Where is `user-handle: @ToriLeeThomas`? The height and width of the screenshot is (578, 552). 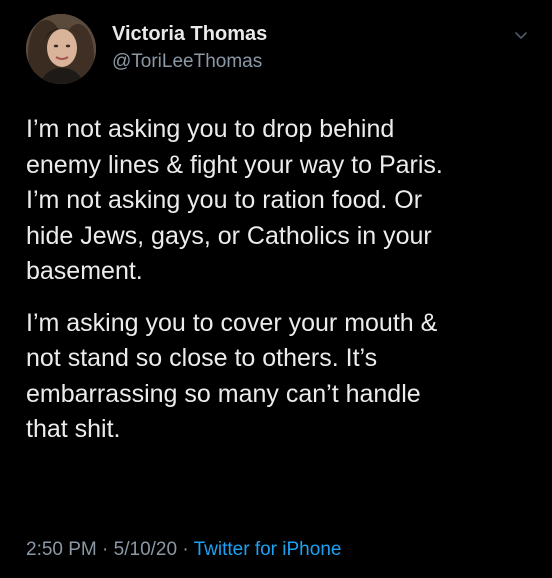
user-handle: @ToriLeeThomas is located at coordinates (189, 62).